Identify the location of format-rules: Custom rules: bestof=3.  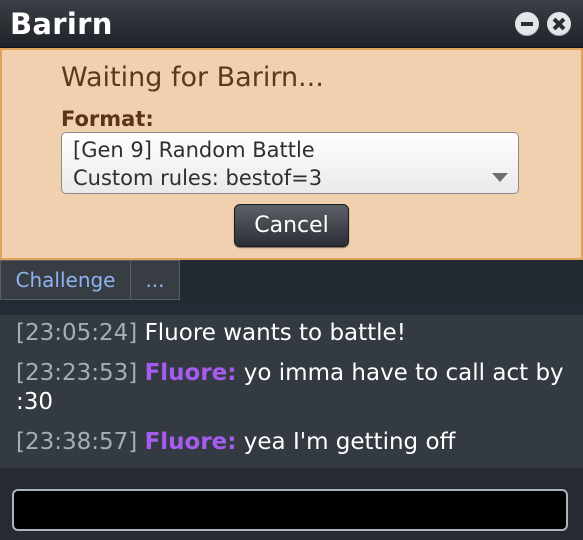
(198, 178).